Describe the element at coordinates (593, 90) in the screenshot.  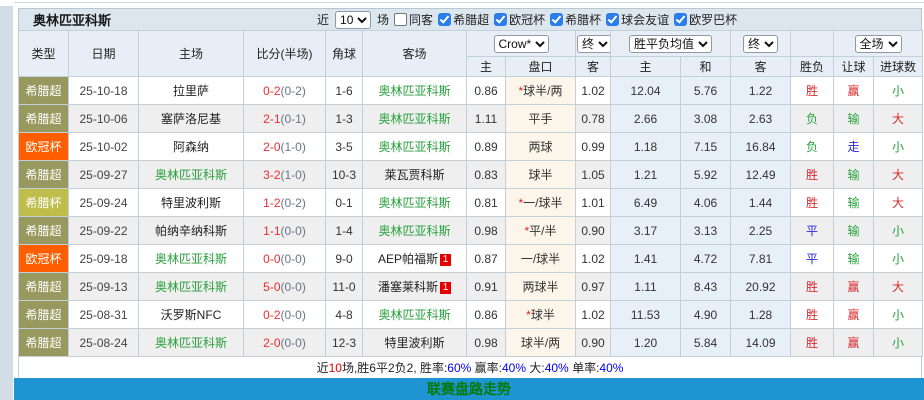
I see `handicap-away-odds: 1.02` at that location.